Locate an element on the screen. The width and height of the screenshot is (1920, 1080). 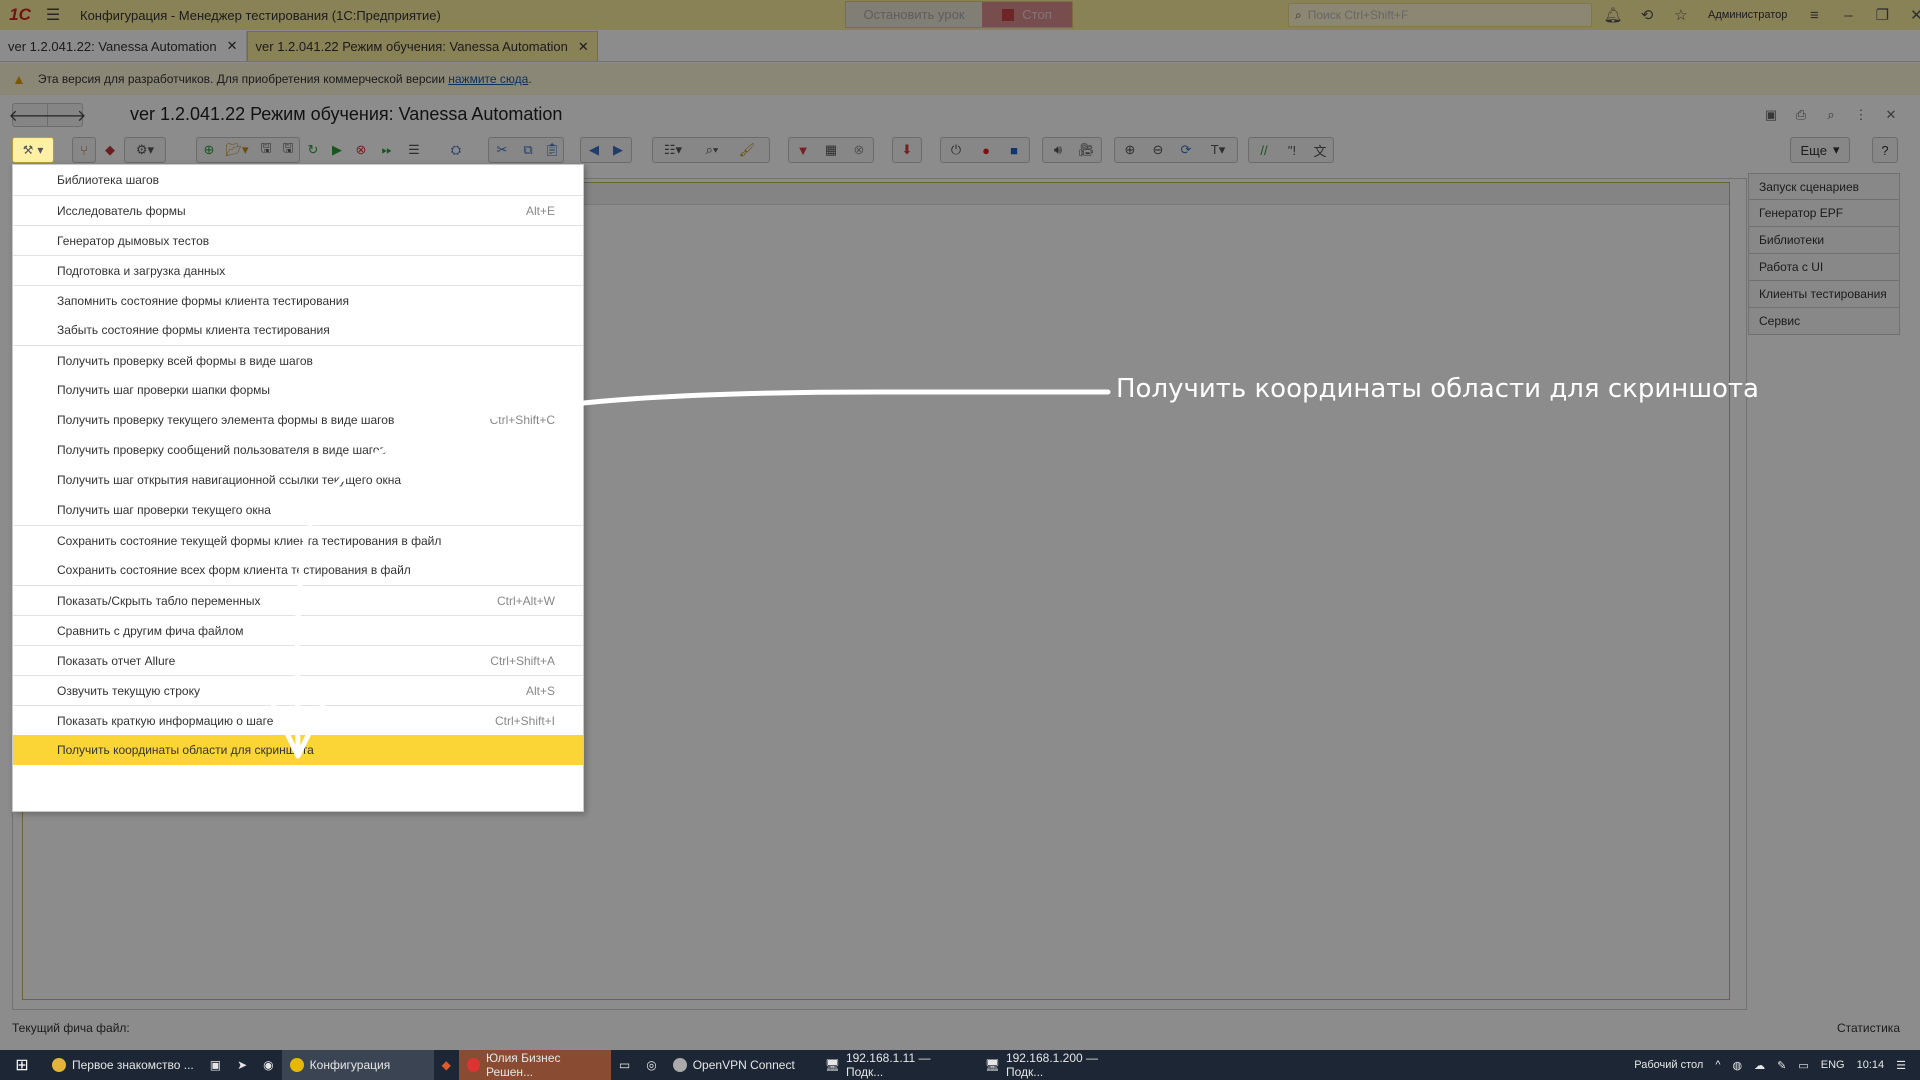
run-icon: ▶ is located at coordinates (337, 150).